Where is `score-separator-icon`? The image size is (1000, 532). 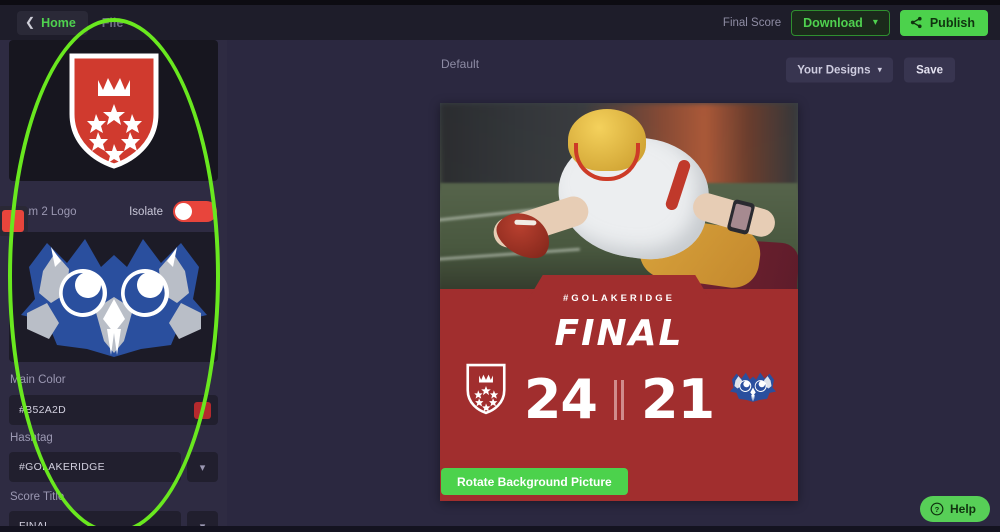 score-separator-icon is located at coordinates (619, 400).